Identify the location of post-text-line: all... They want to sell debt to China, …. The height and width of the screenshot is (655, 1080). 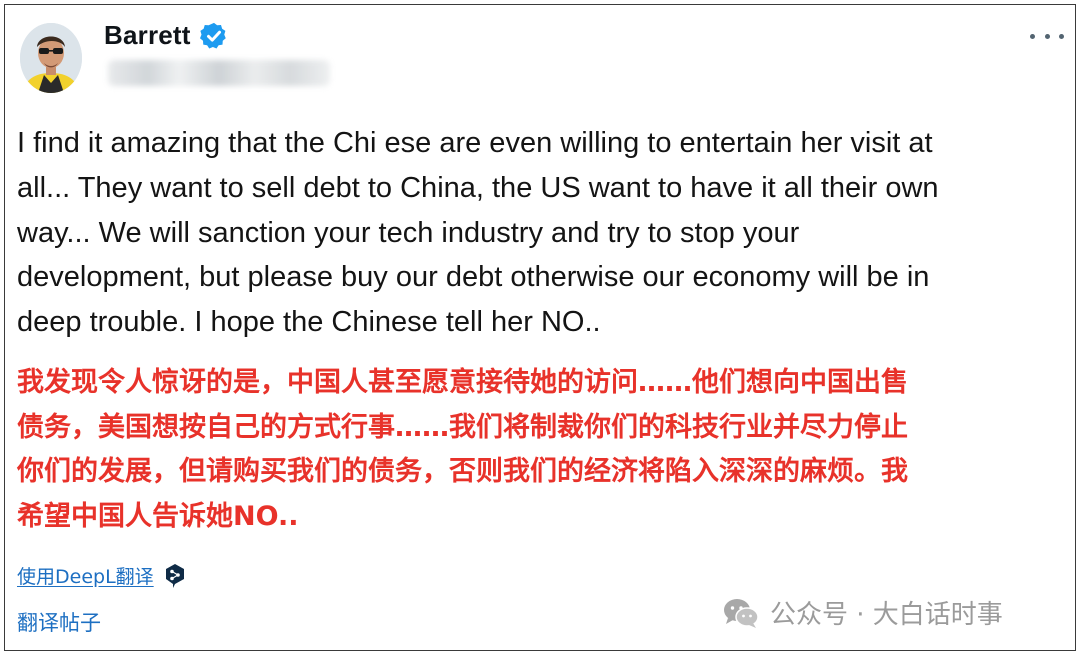
(478, 187).